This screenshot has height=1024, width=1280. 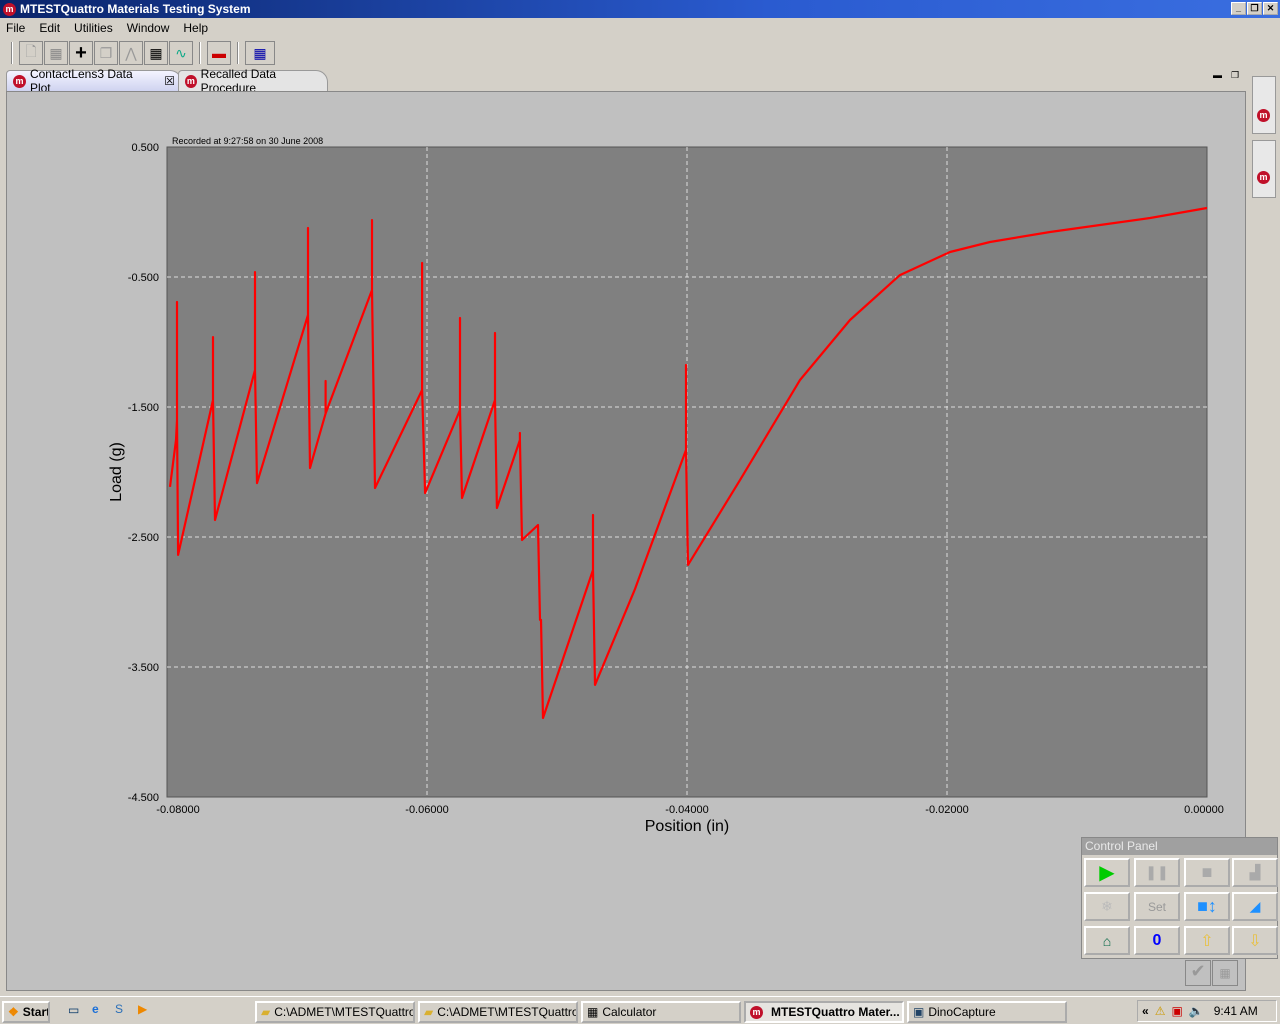 What do you see at coordinates (143, 408) in the screenshot?
I see `y-tick-label: -1.500` at bounding box center [143, 408].